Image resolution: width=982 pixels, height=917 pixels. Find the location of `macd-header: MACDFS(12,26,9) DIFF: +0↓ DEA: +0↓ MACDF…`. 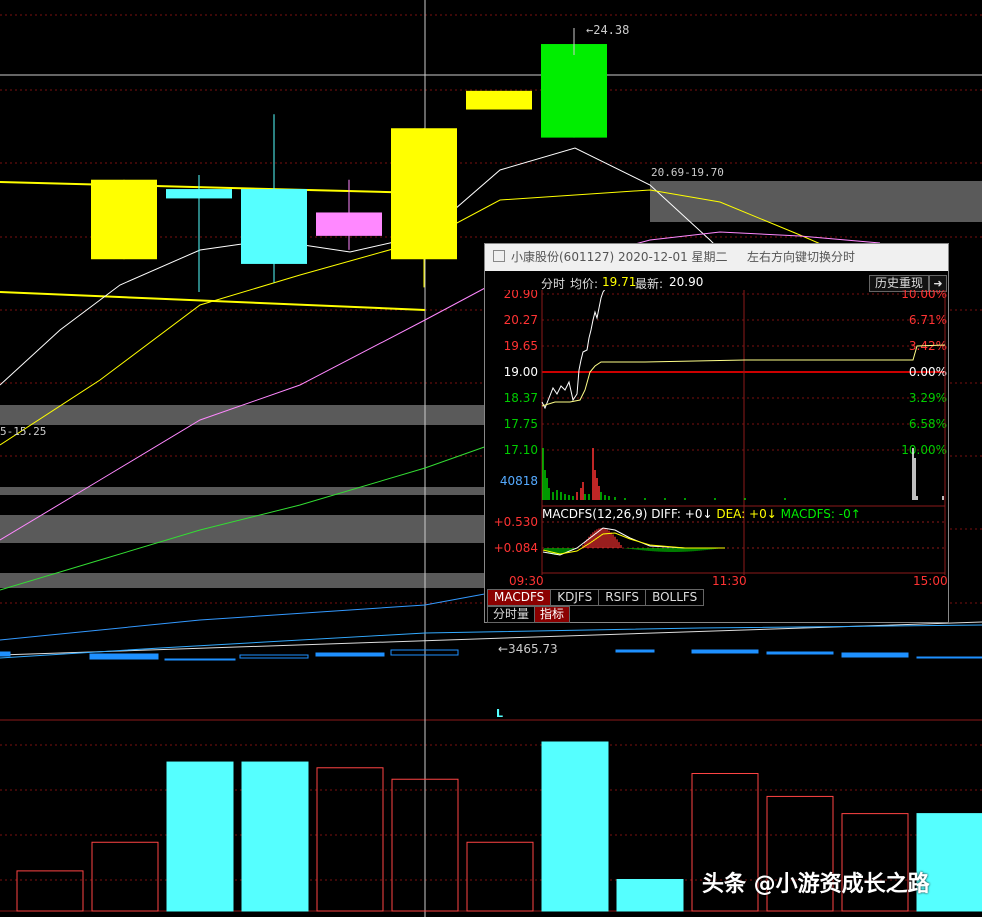

macd-header: MACDFS(12,26,9) DIFF: +0↓ DEA: +0↓ MACDF… is located at coordinates (701, 514).